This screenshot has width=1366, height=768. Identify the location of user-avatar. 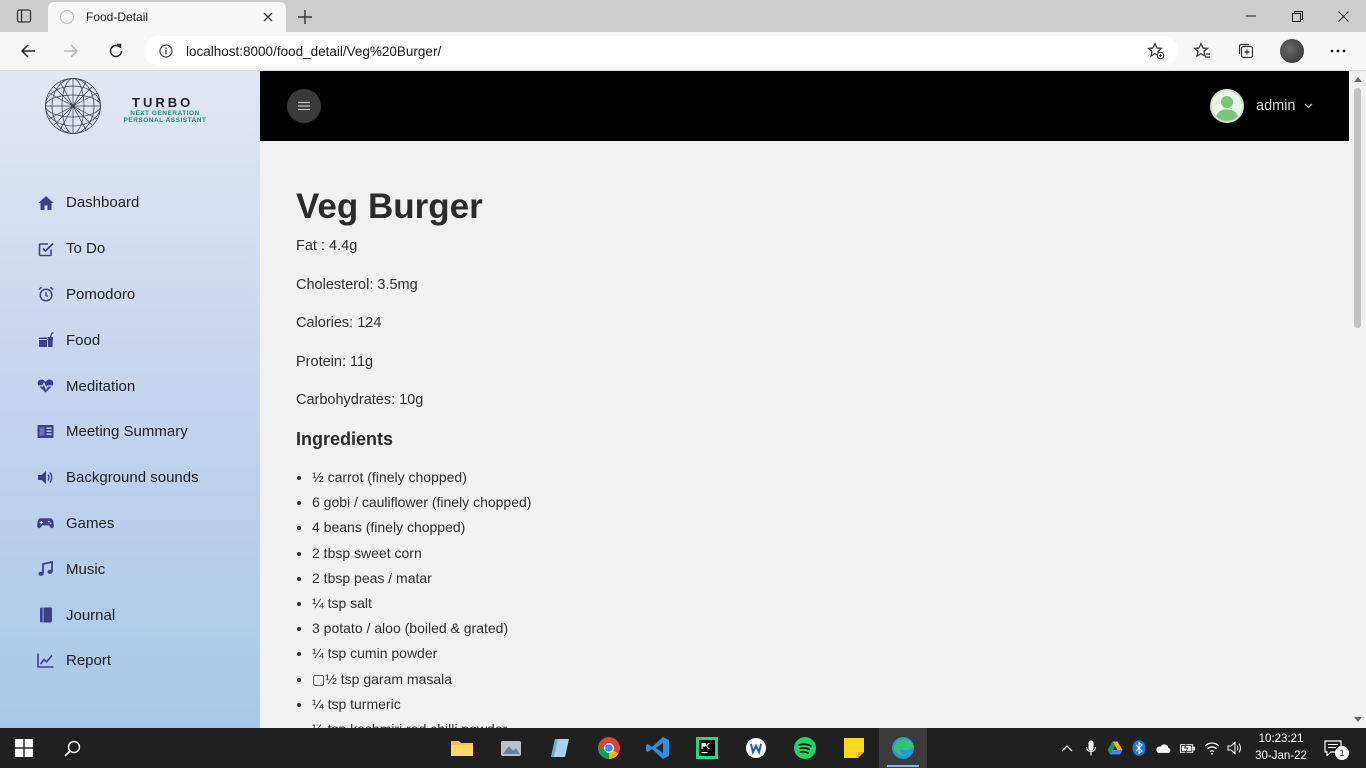
(1227, 106).